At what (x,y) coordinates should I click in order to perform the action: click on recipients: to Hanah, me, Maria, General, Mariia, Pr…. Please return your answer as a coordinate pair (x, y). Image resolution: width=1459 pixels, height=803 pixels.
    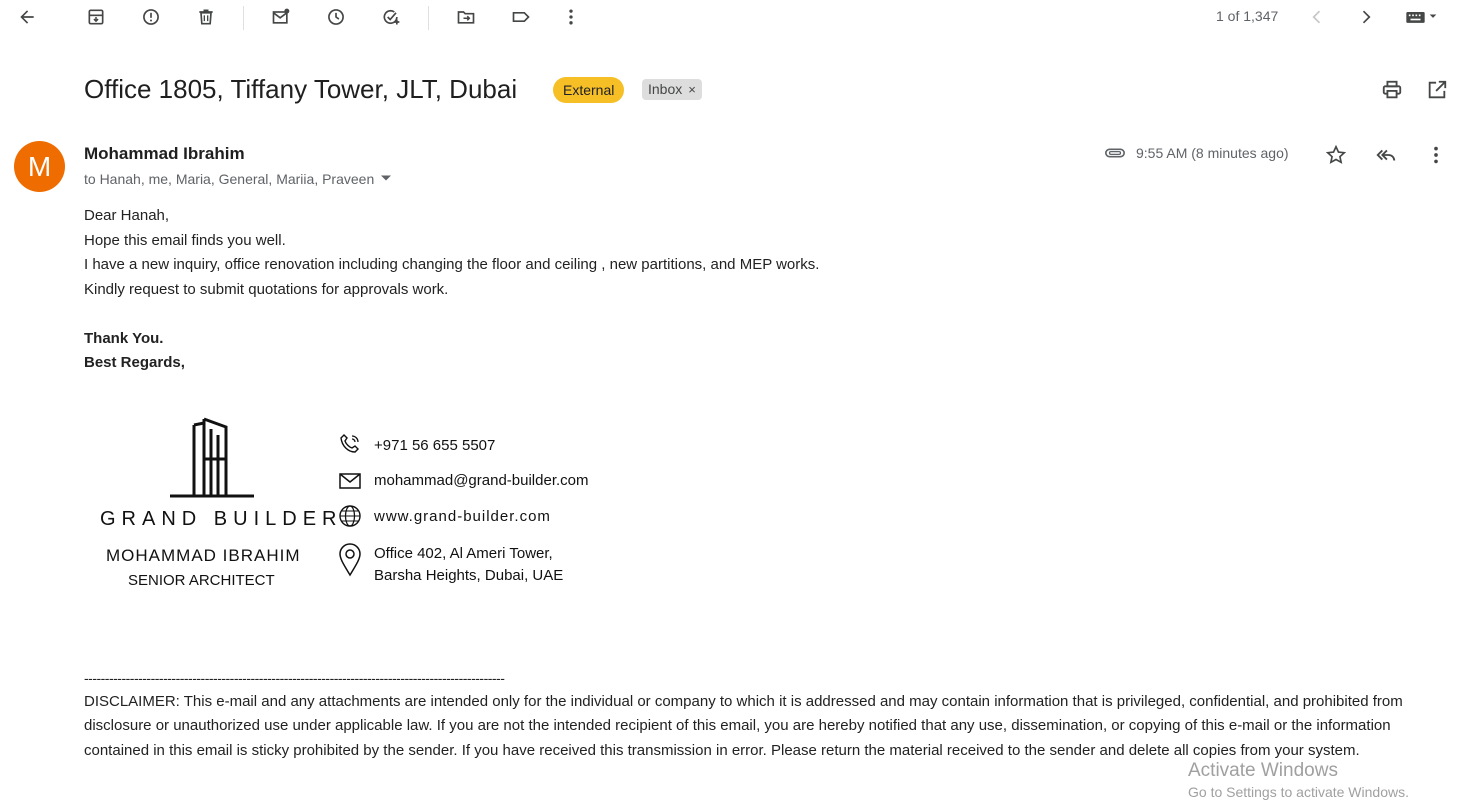
    Looking at the image, I should click on (238, 179).